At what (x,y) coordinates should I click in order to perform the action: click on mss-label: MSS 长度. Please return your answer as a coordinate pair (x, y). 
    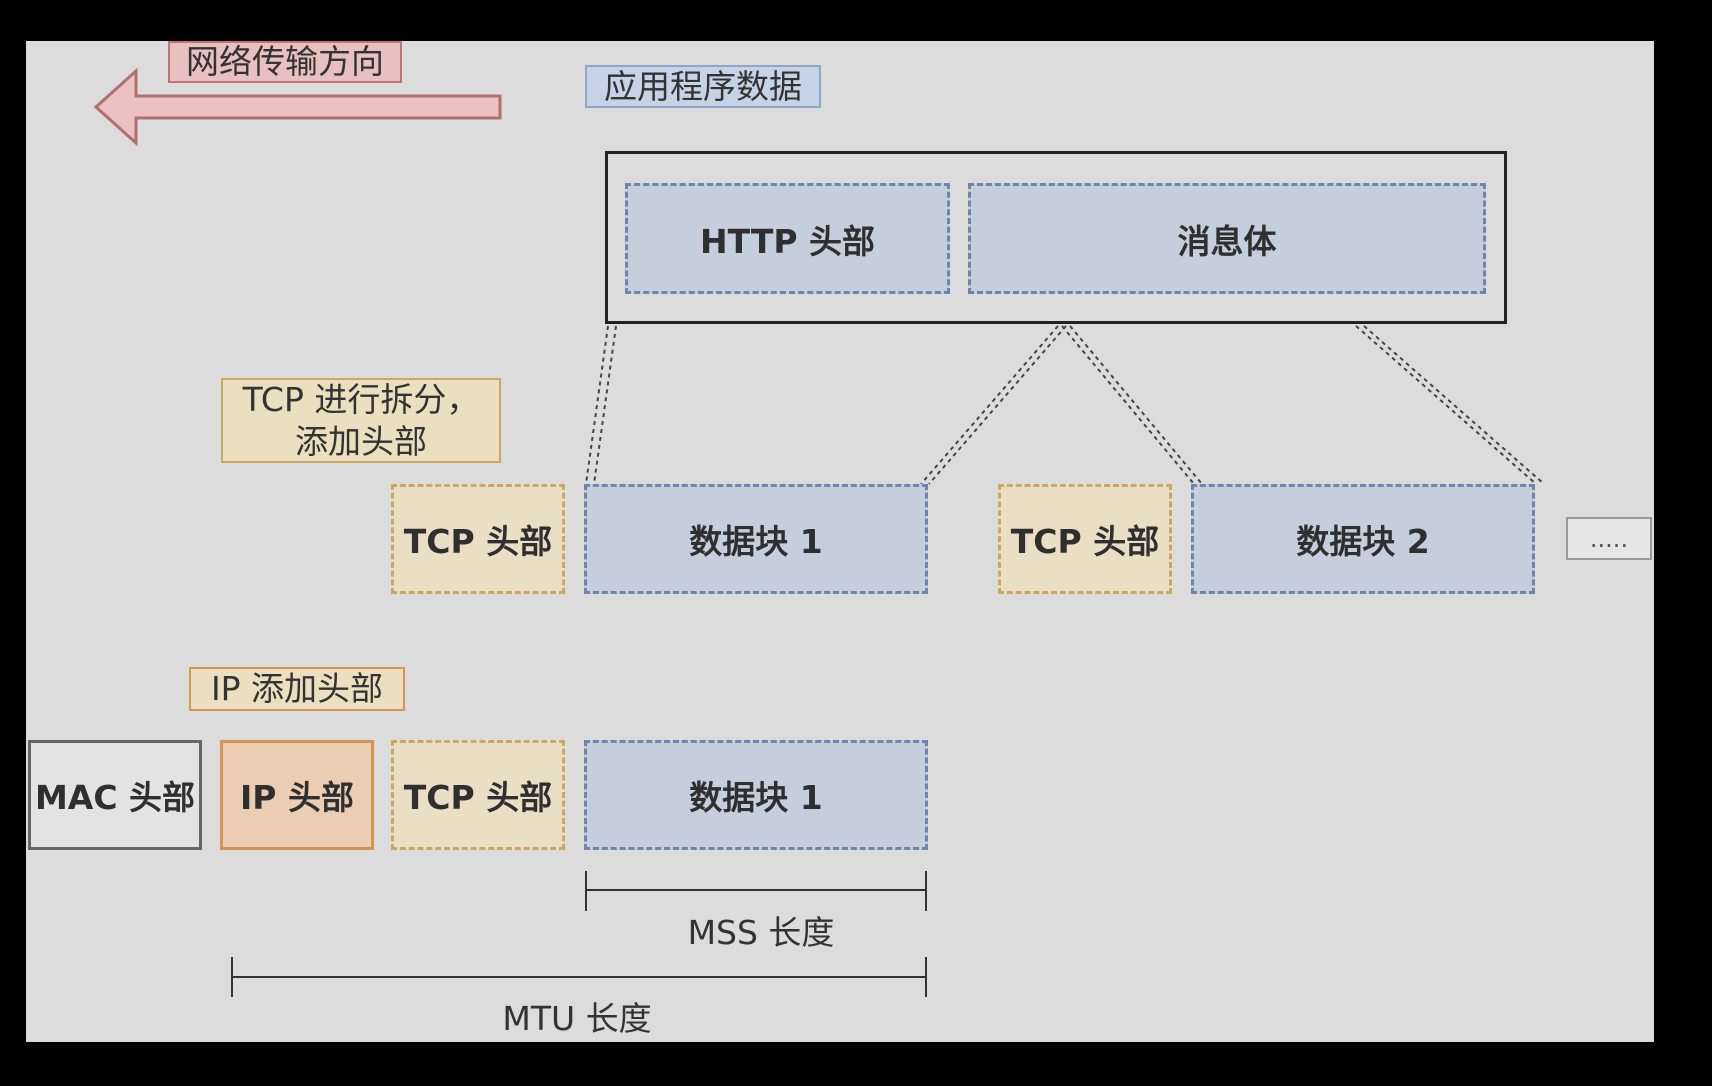
    Looking at the image, I should click on (761, 933).